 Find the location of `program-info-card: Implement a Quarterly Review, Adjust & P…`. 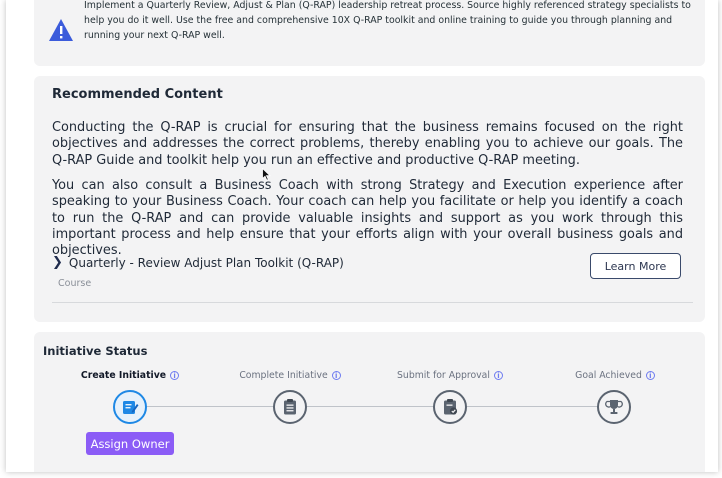

program-info-card: Implement a Quarterly Review, Adjust & P… is located at coordinates (369, 33).